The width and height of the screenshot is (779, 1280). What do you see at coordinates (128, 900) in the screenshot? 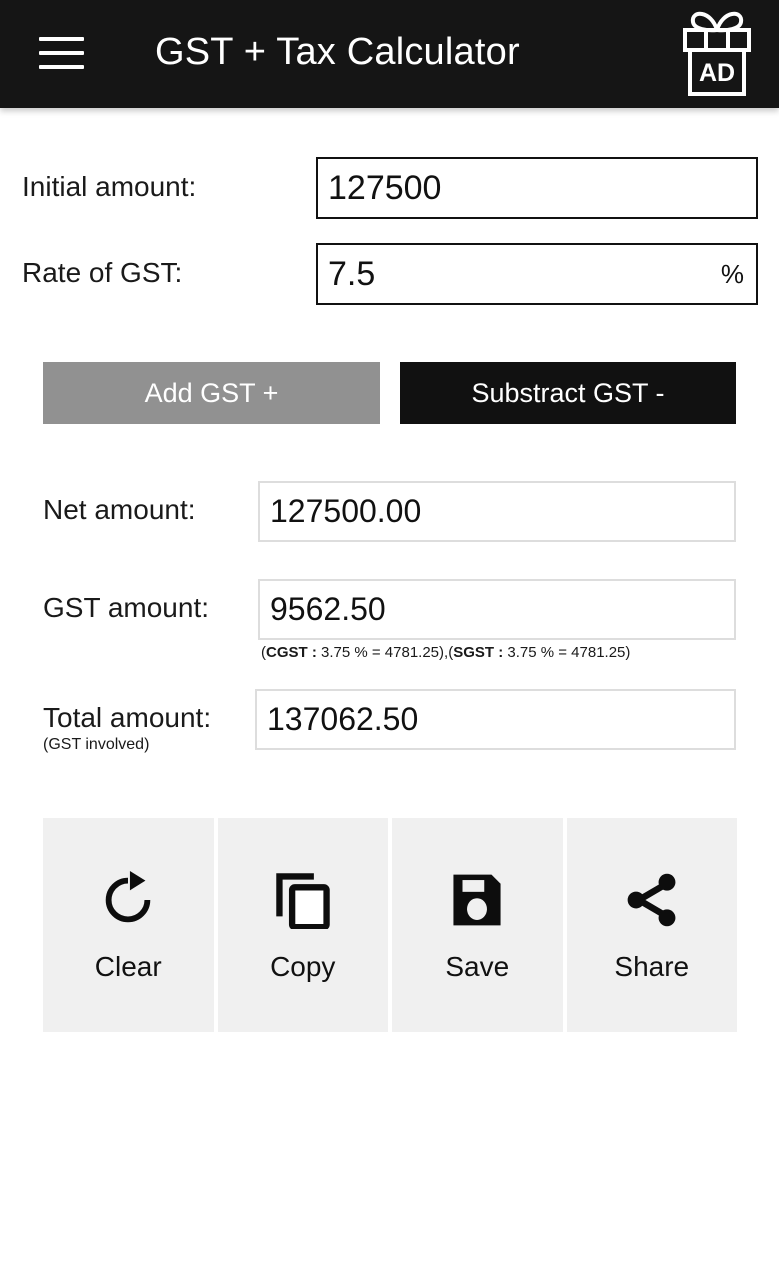
I see `refresh-icon` at bounding box center [128, 900].